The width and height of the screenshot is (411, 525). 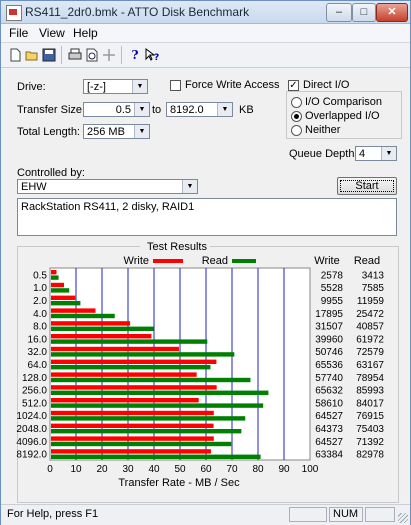 What do you see at coordinates (380, 514) in the screenshot?
I see `status-pane-scroll` at bounding box center [380, 514].